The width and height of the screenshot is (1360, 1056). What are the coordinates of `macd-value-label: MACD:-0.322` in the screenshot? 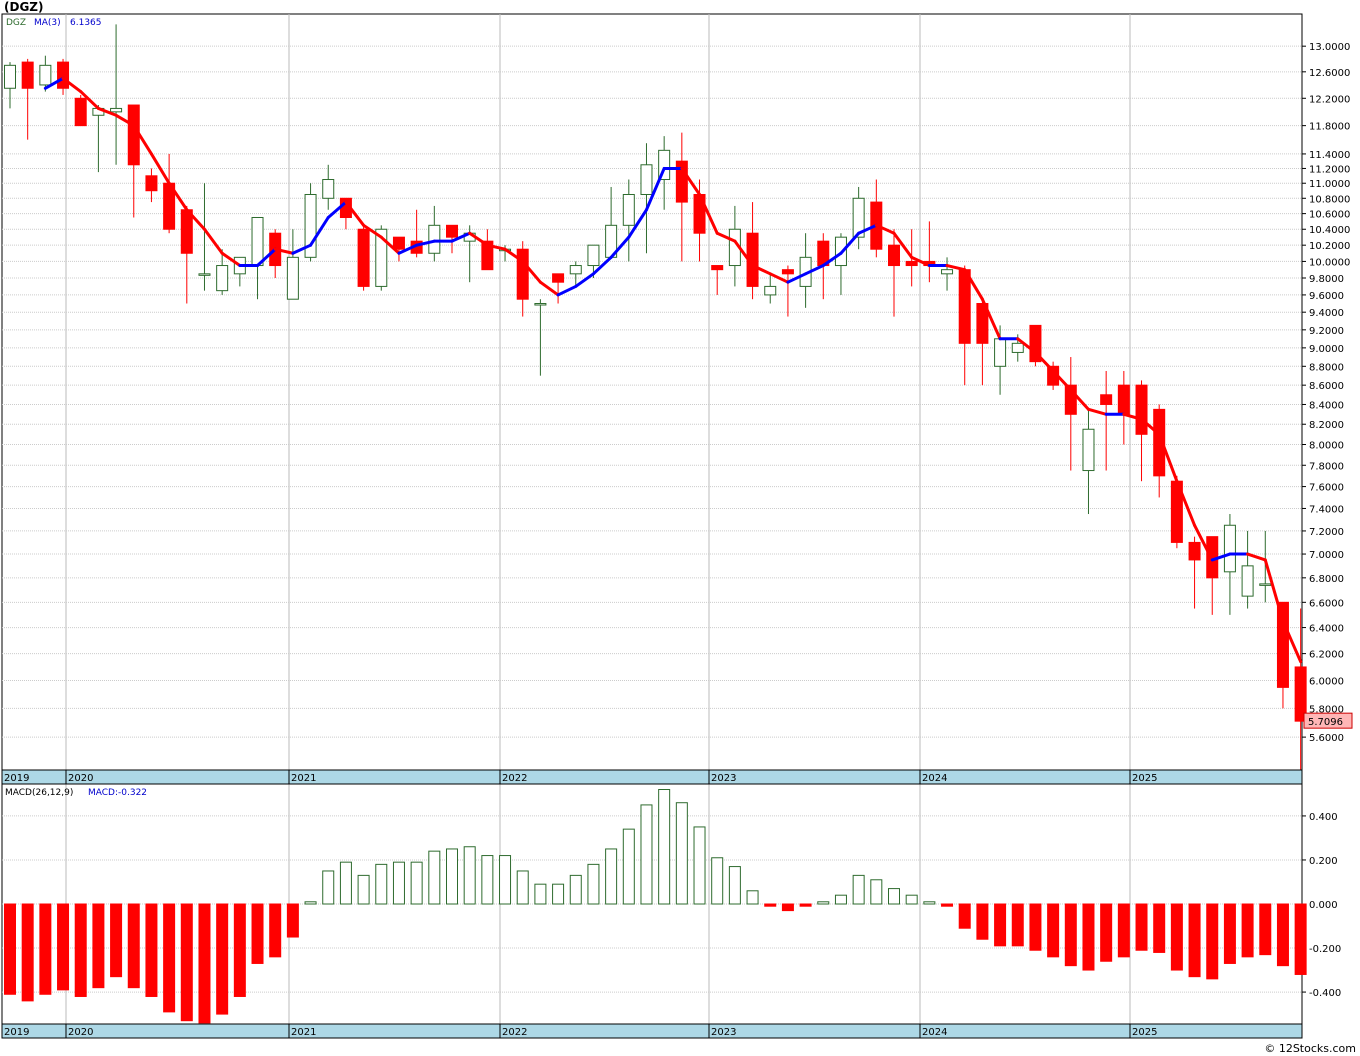 It's located at (117, 793).